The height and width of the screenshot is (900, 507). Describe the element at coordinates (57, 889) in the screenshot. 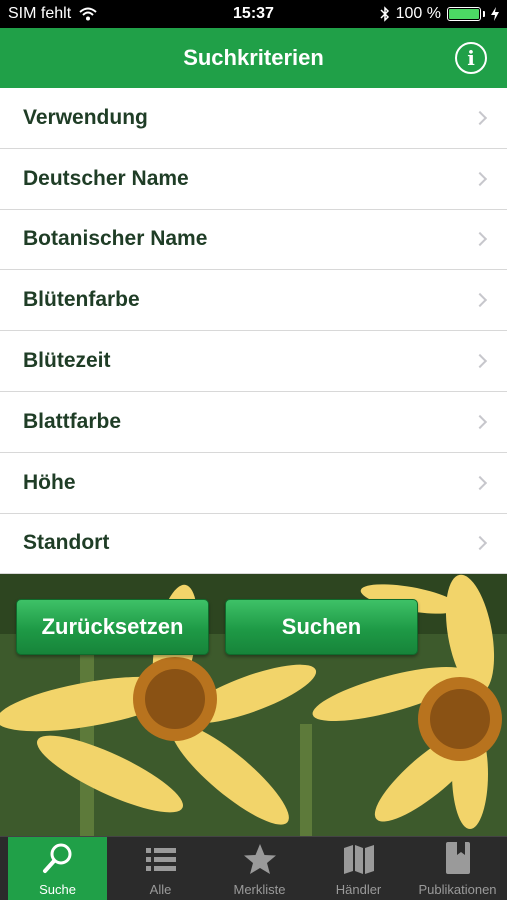

I see `tab-label: Suche` at that location.